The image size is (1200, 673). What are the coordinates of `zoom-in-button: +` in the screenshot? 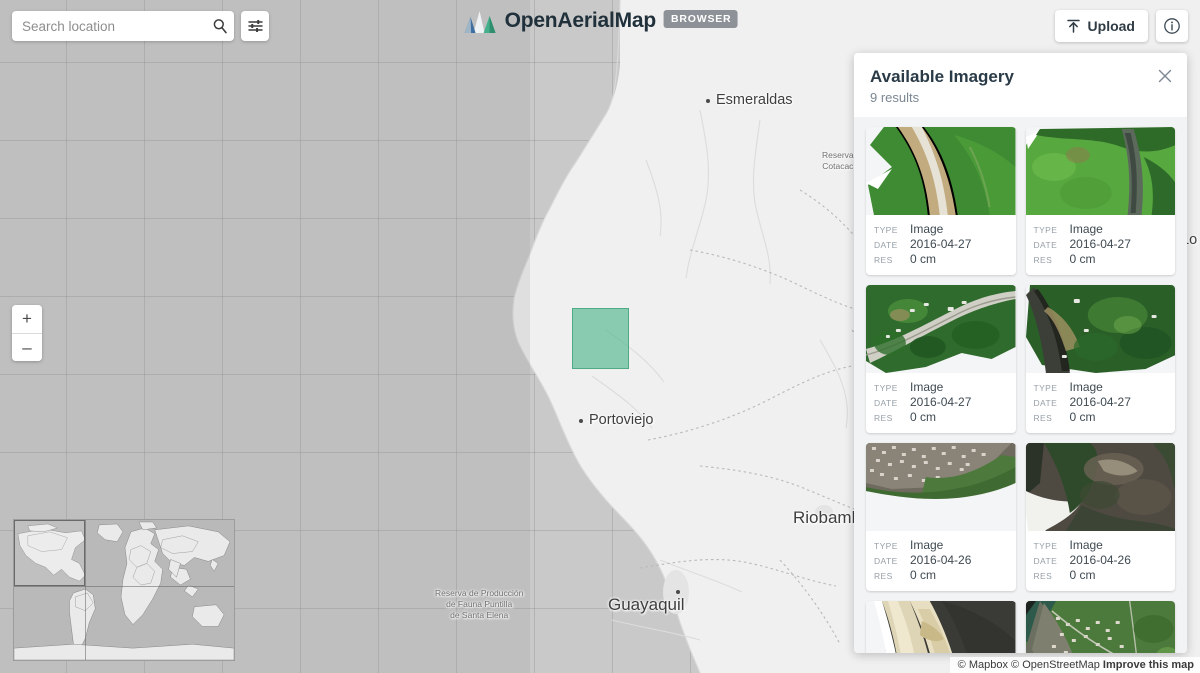 It's located at (27, 319).